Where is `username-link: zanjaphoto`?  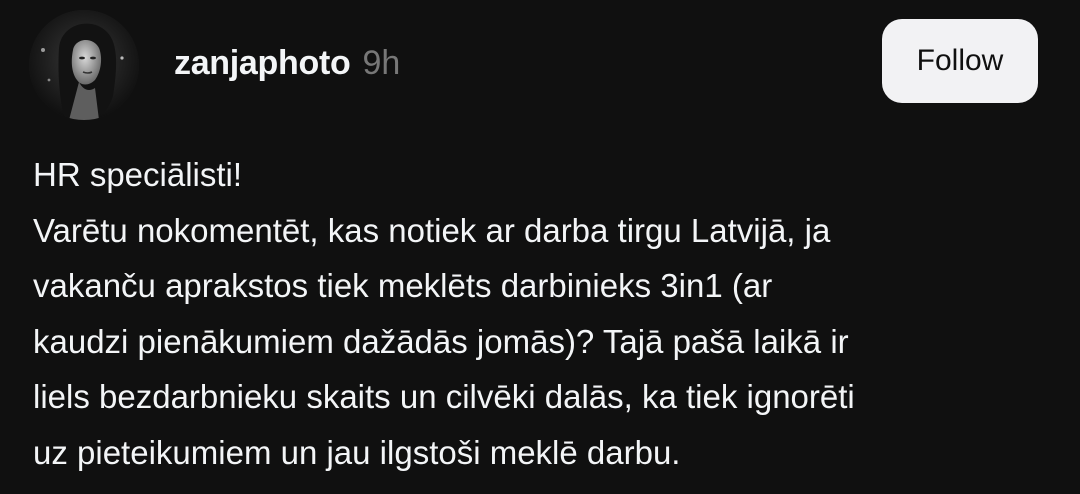
username-link: zanjaphoto is located at coordinates (262, 63).